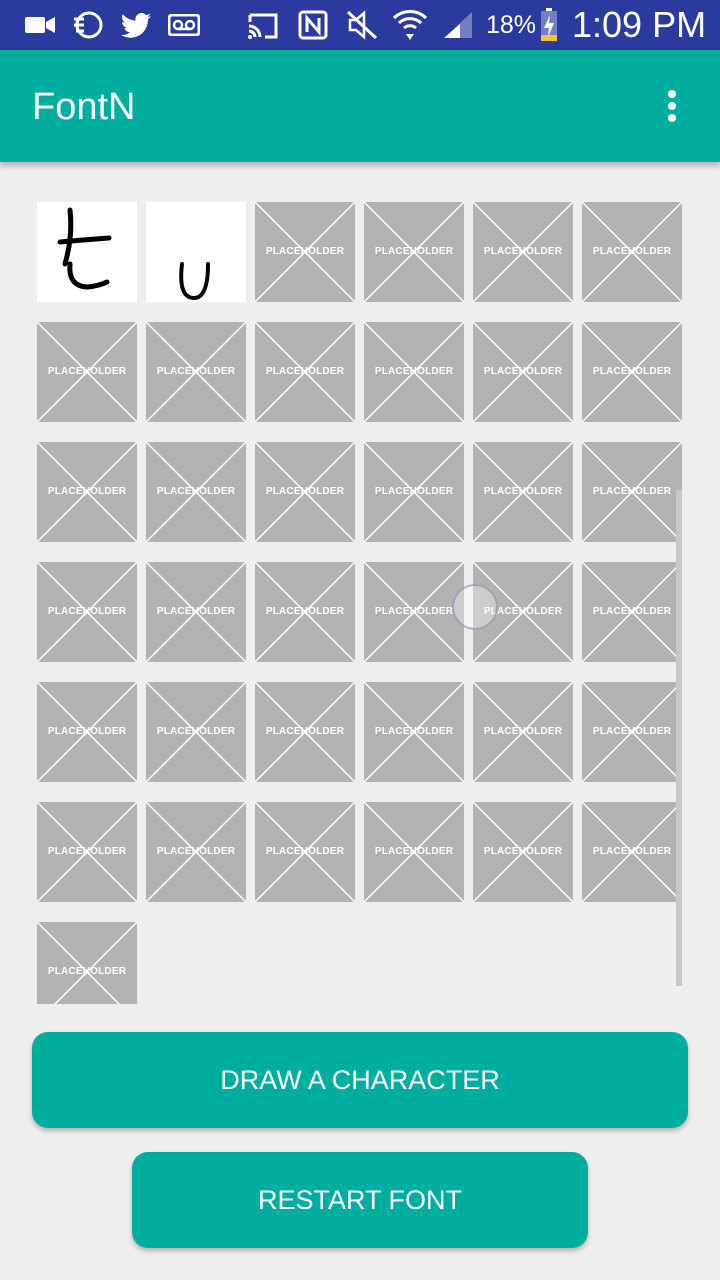  Describe the element at coordinates (263, 26) in the screenshot. I see `cast-icon` at that location.